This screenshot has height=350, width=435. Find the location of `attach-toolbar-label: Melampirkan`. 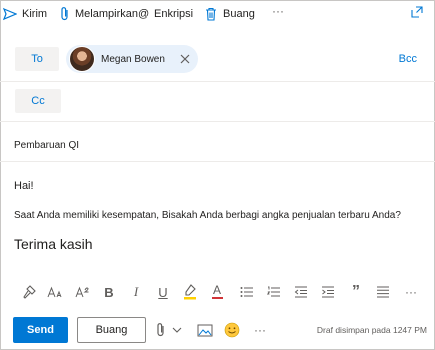

attach-toolbar-label: Melampirkan is located at coordinates (106, 14).